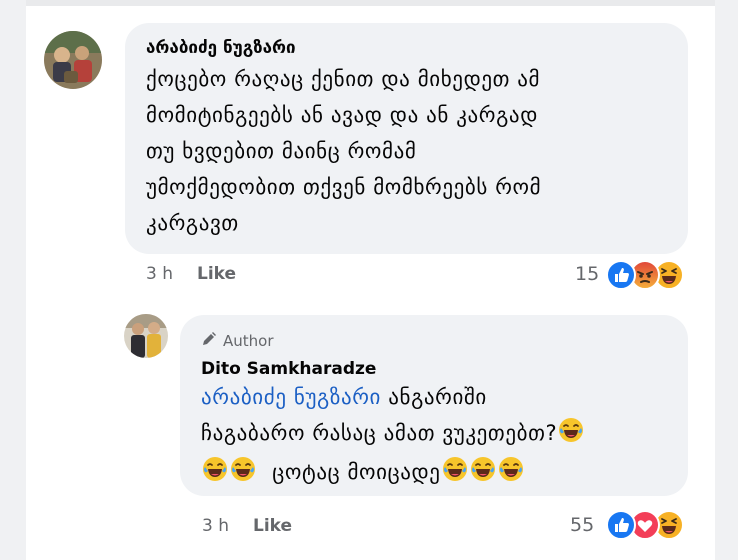  I want to click on comment-reactions, so click(645, 275).